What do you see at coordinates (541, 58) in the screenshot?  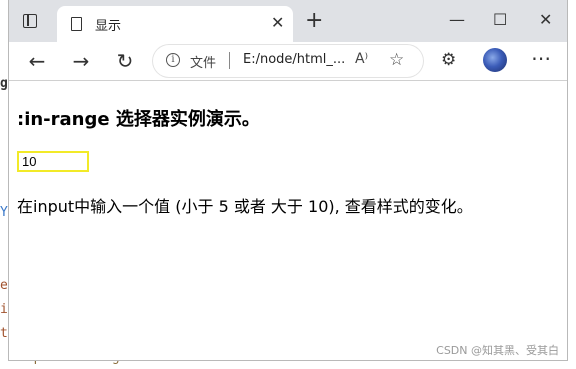 I see `more-menu-icon: ⋯` at bounding box center [541, 58].